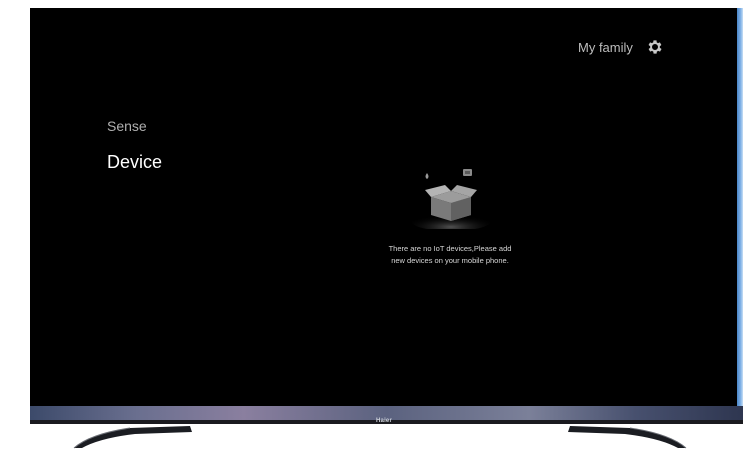  I want to click on empty-message-line-2: new devices on your mobile phone., so click(450, 260).